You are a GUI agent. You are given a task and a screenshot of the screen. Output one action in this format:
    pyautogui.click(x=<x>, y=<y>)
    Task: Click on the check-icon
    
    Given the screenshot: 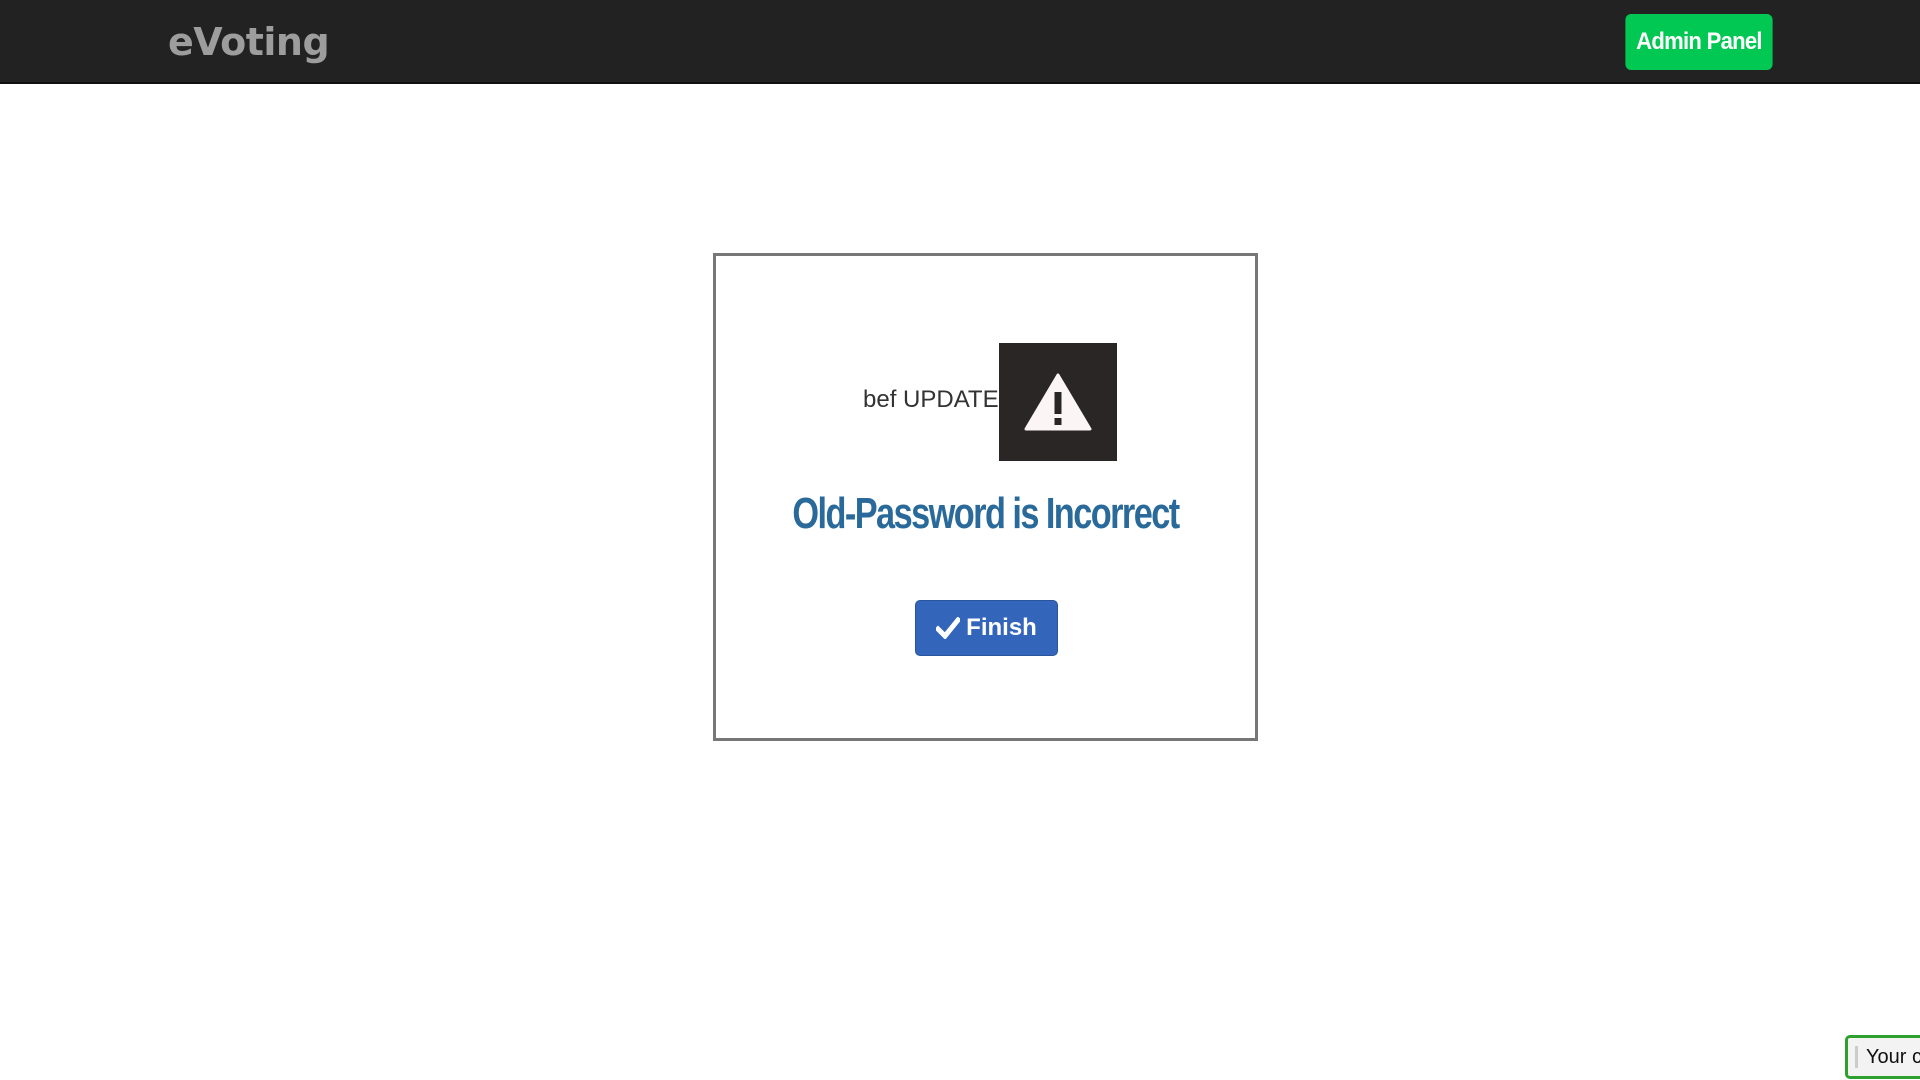 What is the action you would take?
    pyautogui.click(x=948, y=628)
    